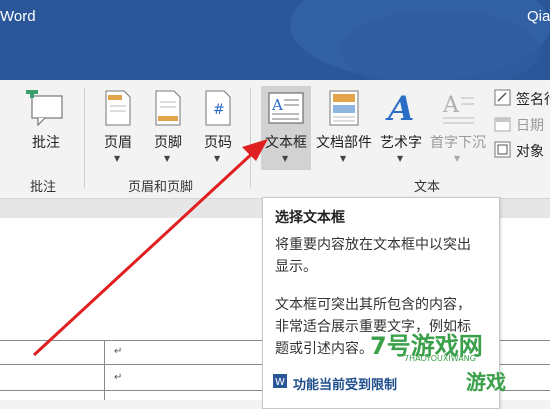  I want to click on object-label: 对象, so click(530, 152).